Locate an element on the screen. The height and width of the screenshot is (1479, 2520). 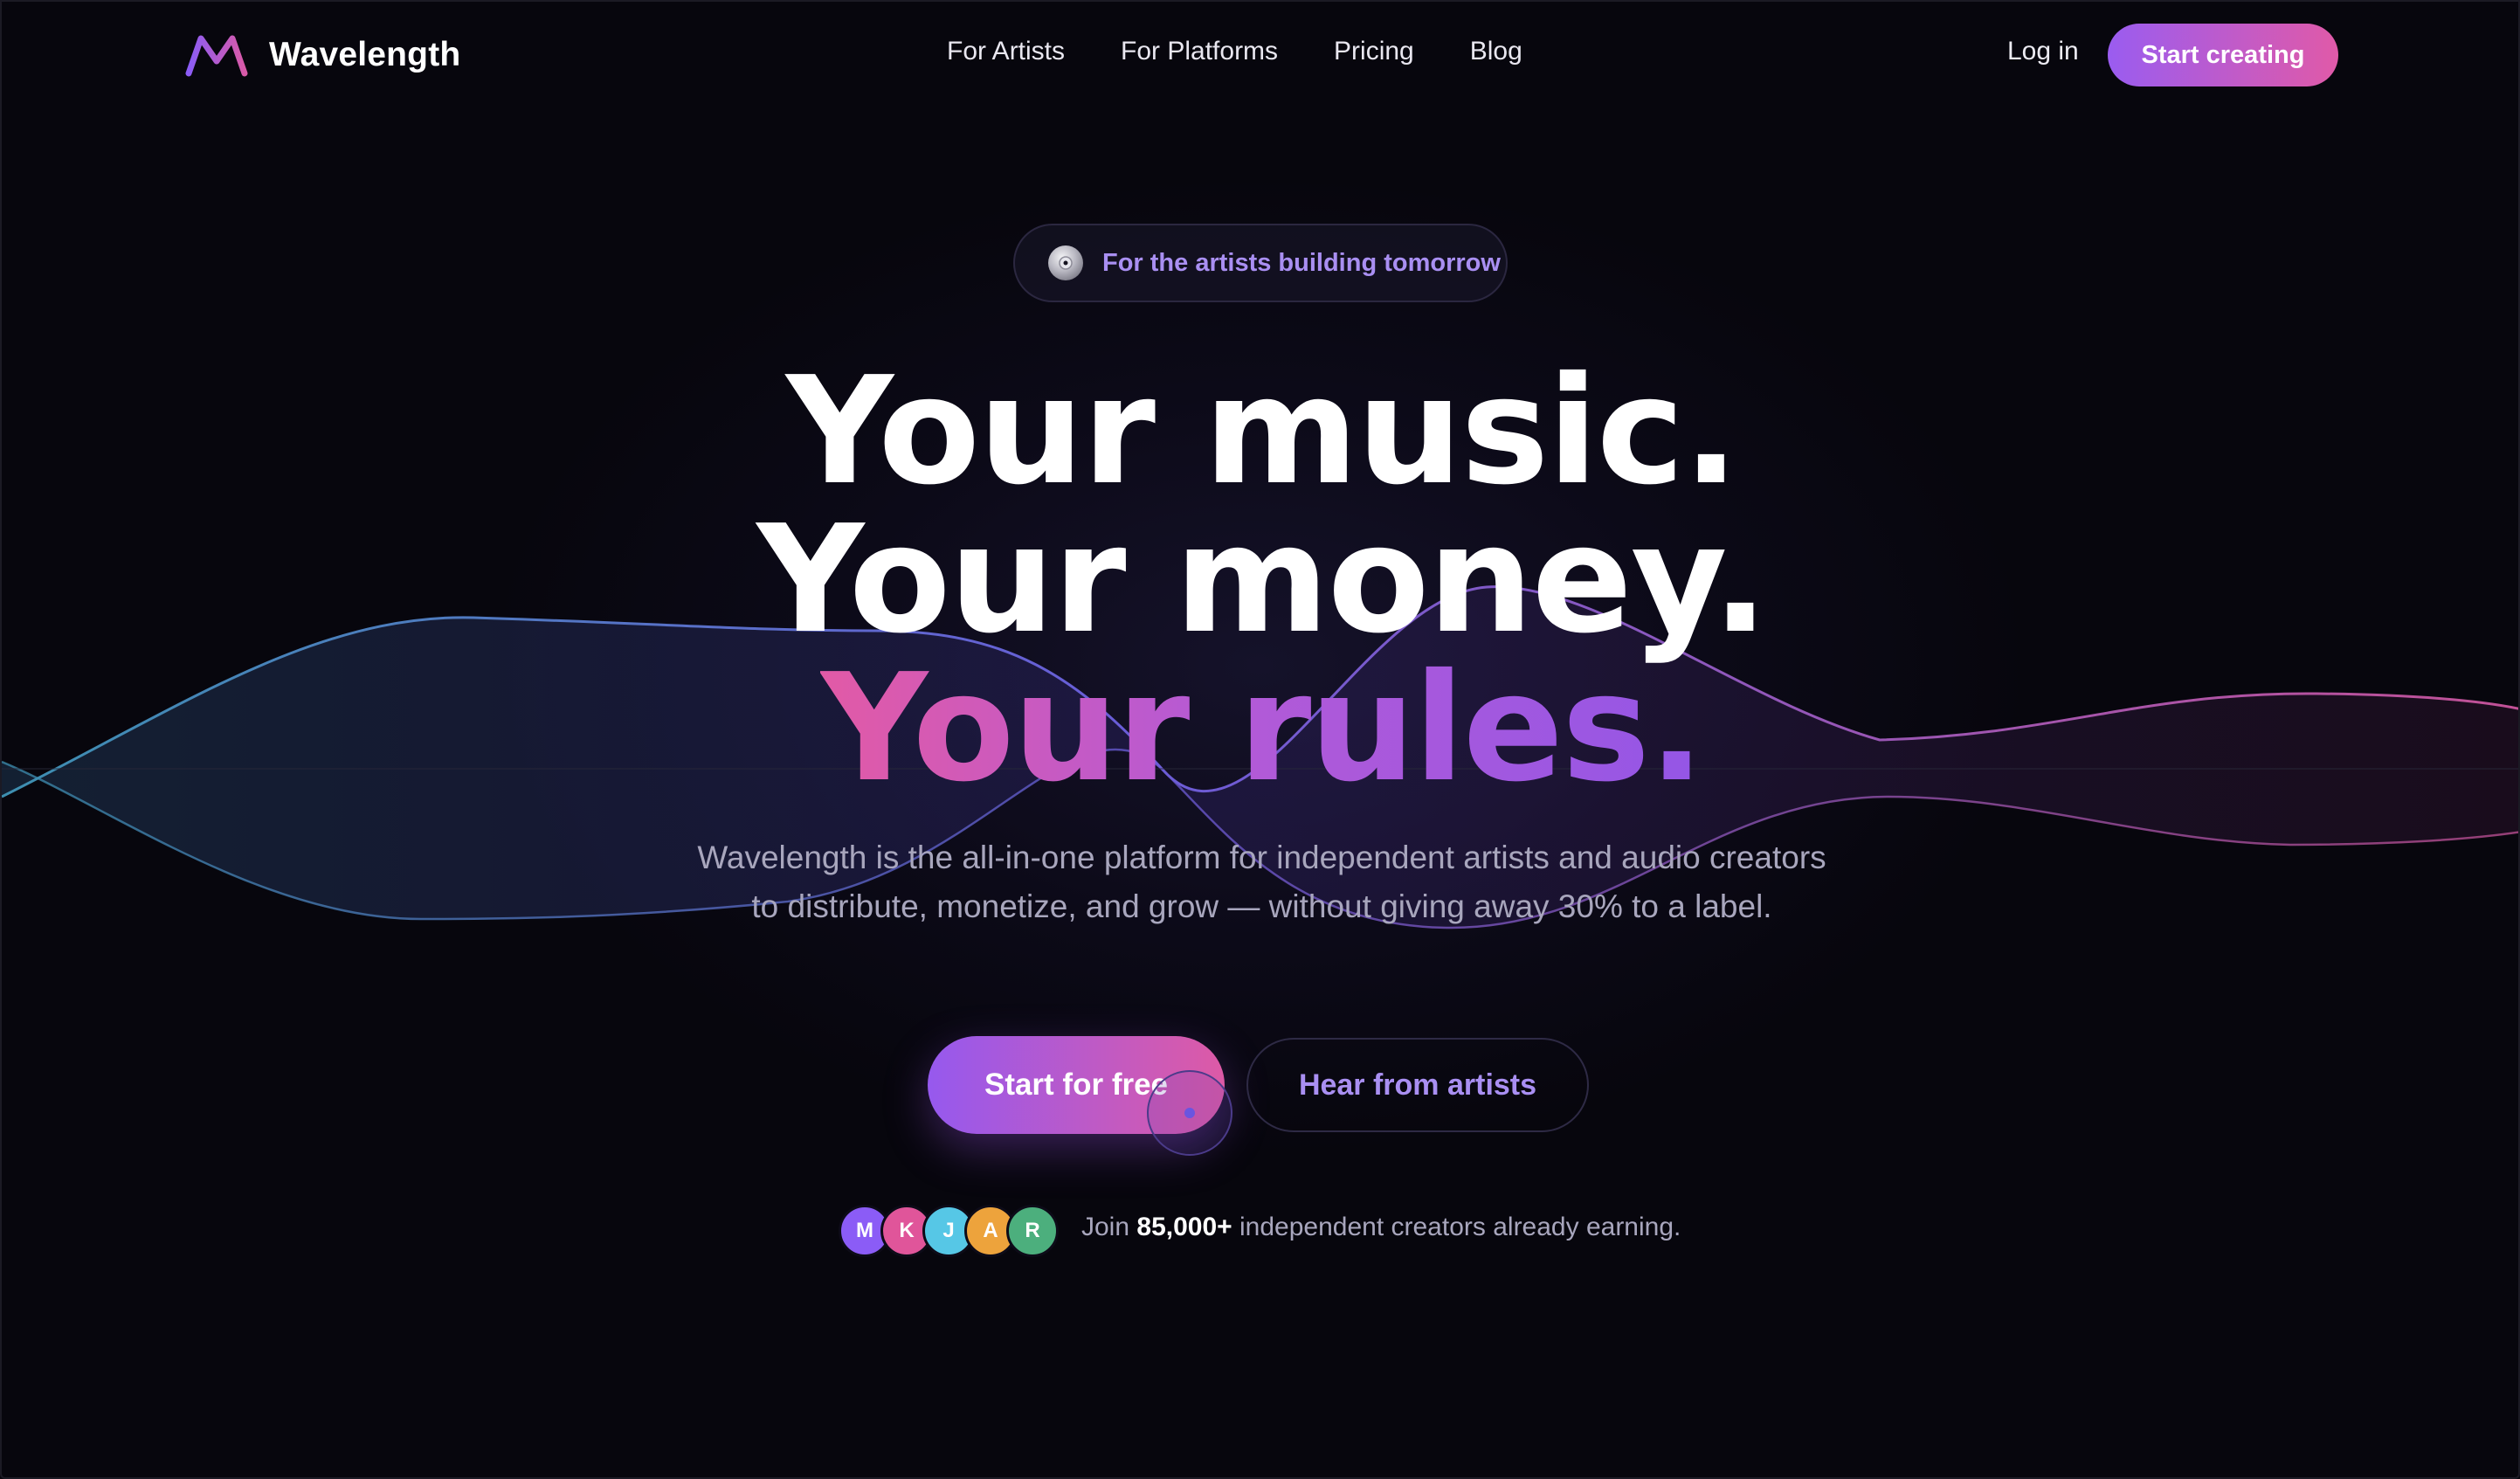
start-creating-button: Start creating is located at coordinates (2223, 55).